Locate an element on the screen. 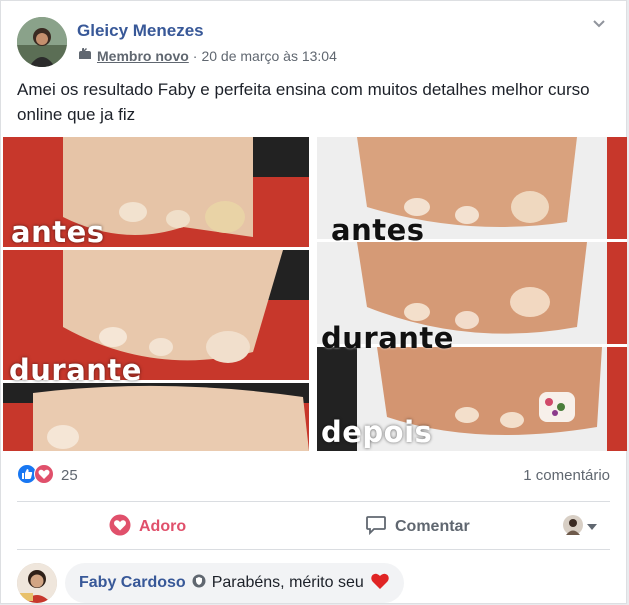 Image resolution: width=629 pixels, height=605 pixels. commenter-avatar is located at coordinates (37, 583).